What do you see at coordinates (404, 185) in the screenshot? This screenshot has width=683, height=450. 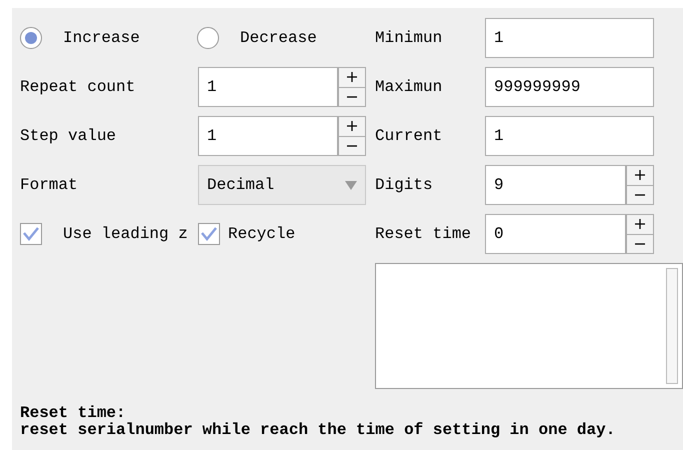 I see `field-label: Digits` at bounding box center [404, 185].